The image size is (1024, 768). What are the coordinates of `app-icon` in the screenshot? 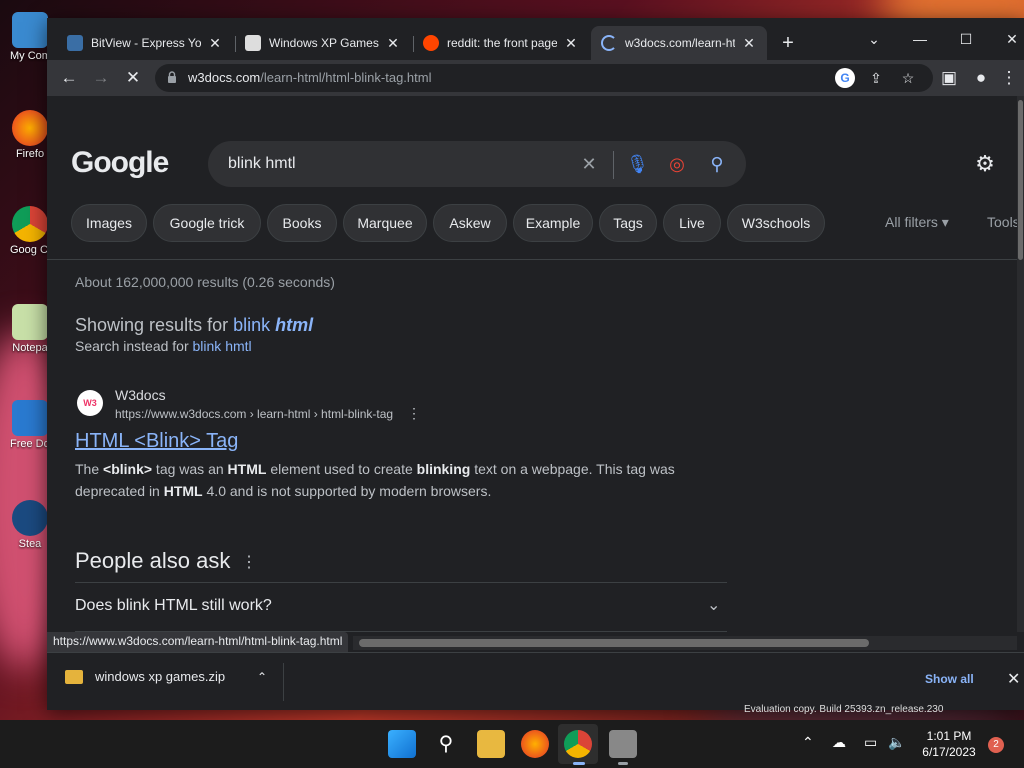 It's located at (623, 744).